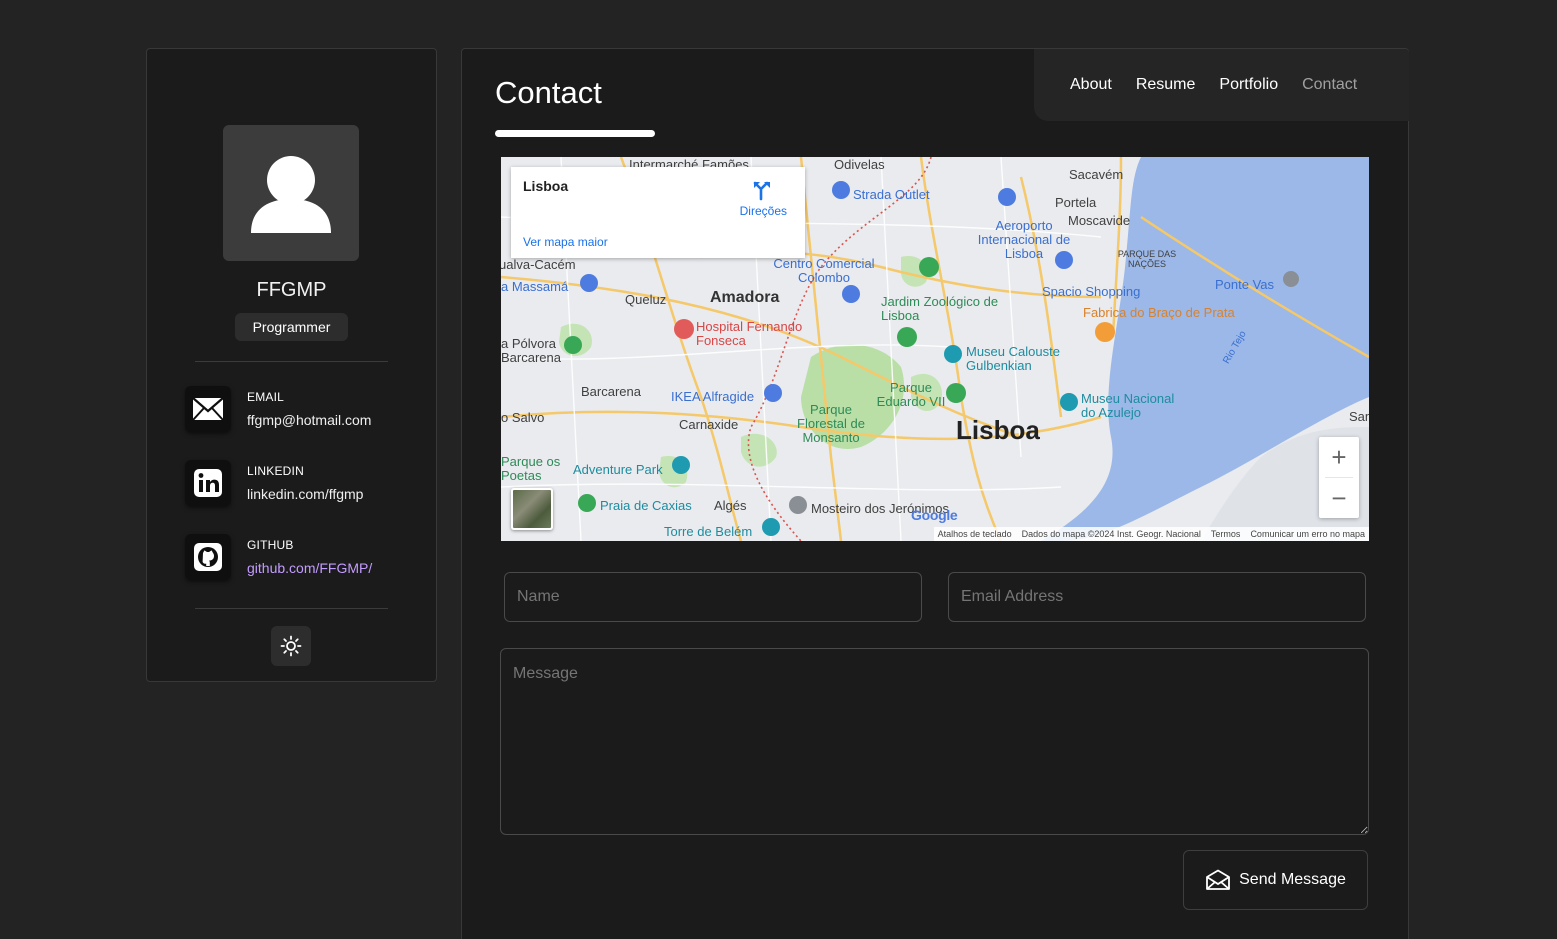  What do you see at coordinates (998, 430) in the screenshot?
I see `map-label: Lisboa` at bounding box center [998, 430].